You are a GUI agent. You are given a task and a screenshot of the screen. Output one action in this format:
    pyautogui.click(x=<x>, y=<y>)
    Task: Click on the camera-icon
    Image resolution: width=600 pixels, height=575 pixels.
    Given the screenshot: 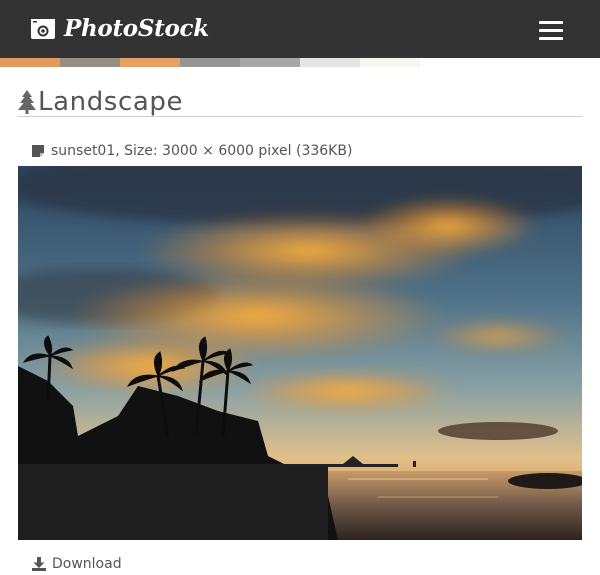 What is the action you would take?
    pyautogui.click(x=43, y=29)
    